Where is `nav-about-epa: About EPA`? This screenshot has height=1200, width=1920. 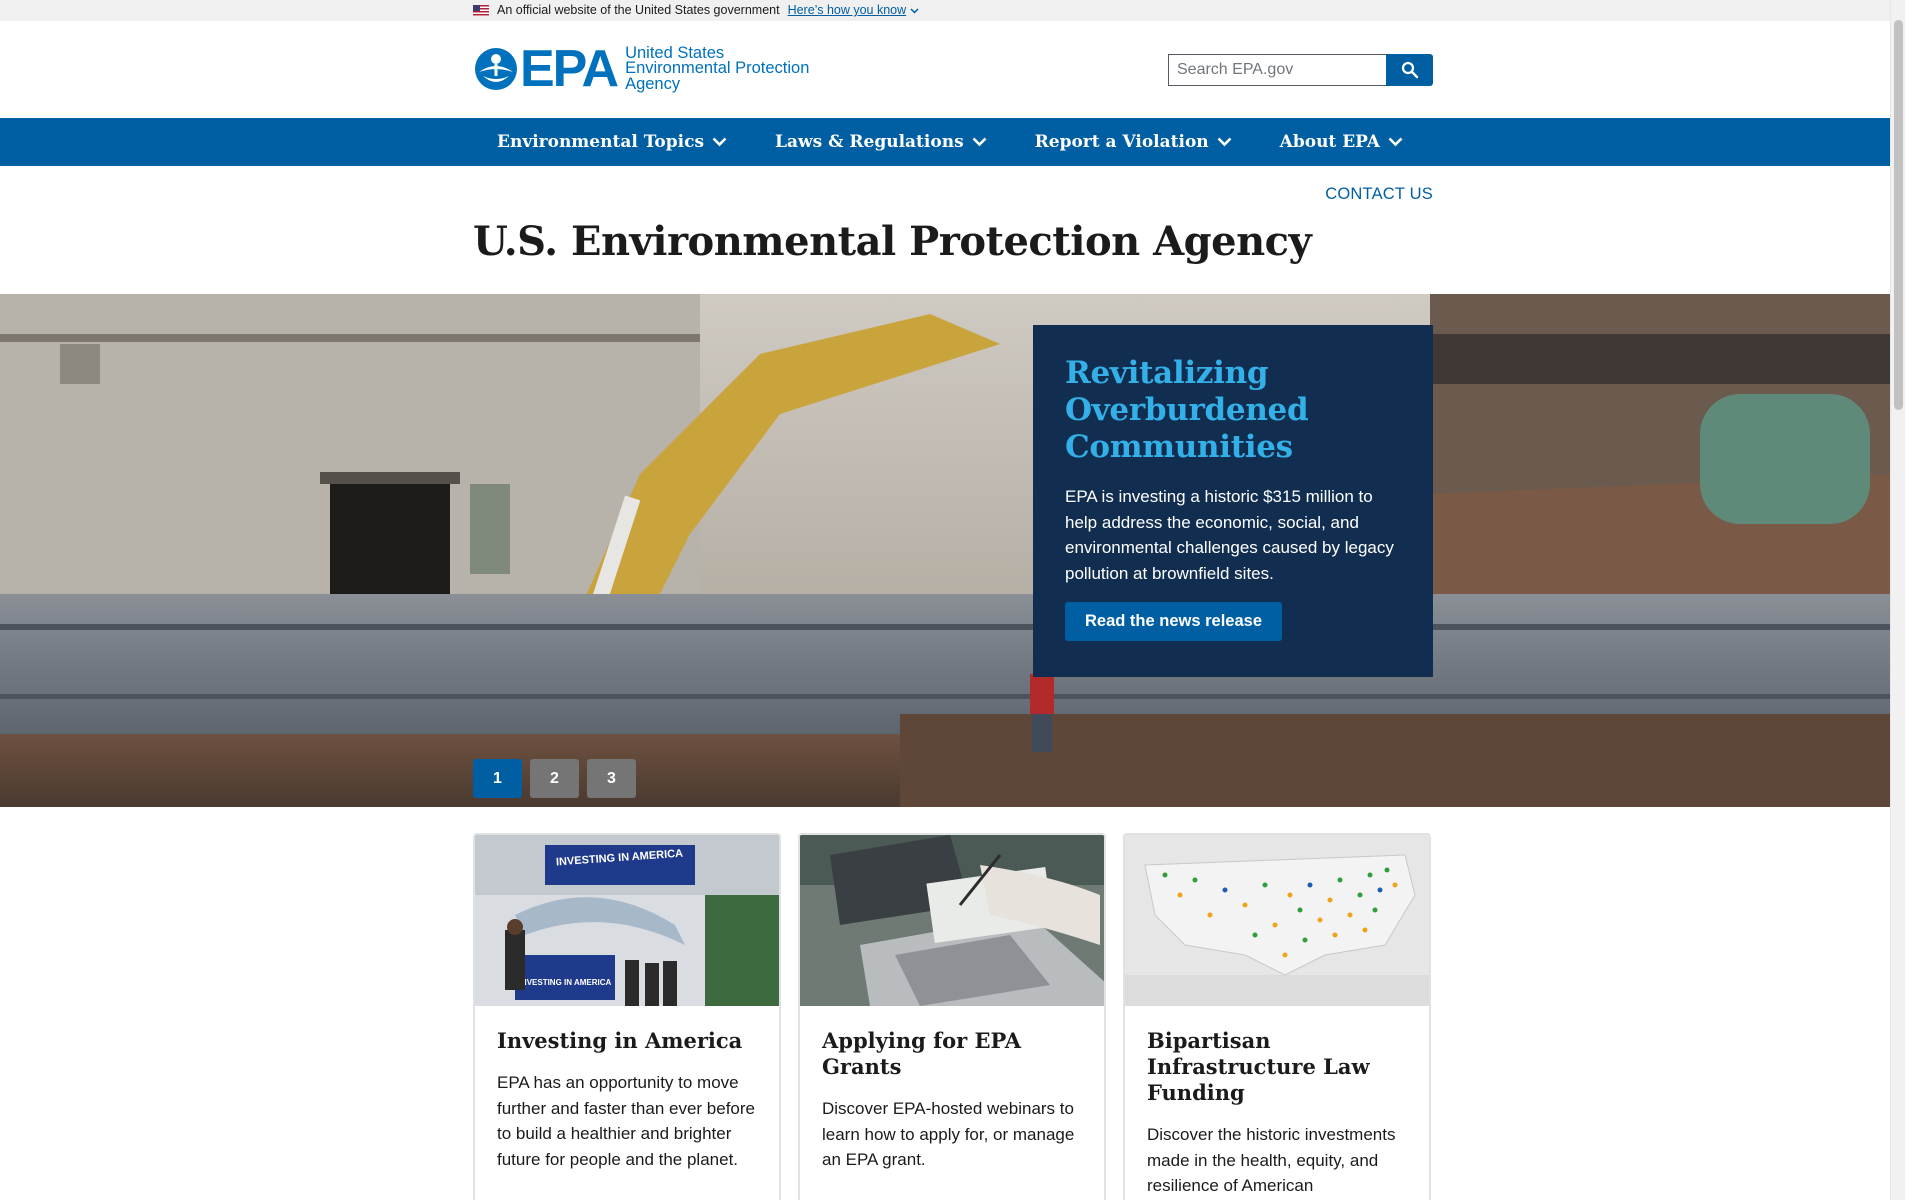 nav-about-epa: About EPA is located at coordinates (1341, 142).